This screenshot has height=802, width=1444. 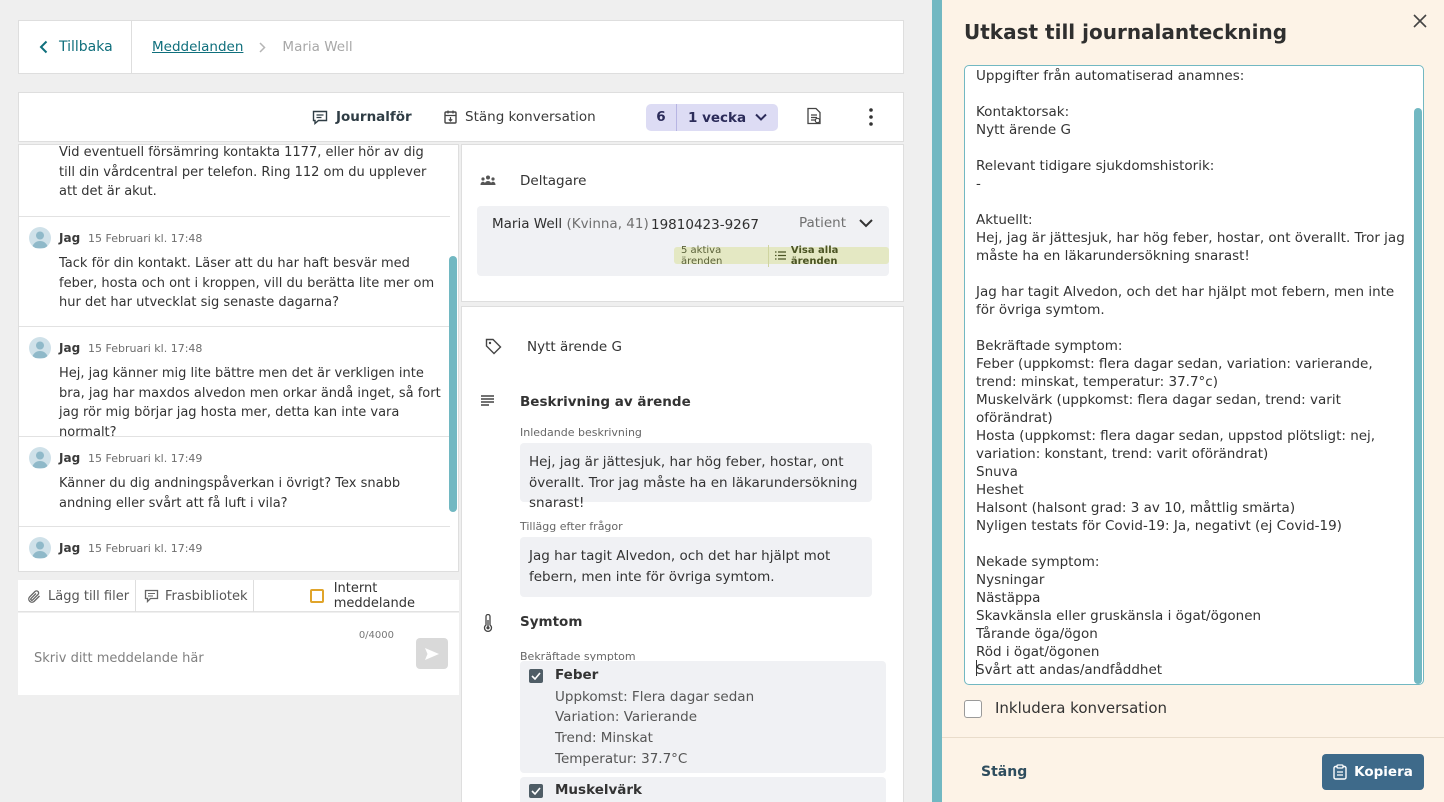 What do you see at coordinates (866, 223) in the screenshot?
I see `chevron-down-icon` at bounding box center [866, 223].